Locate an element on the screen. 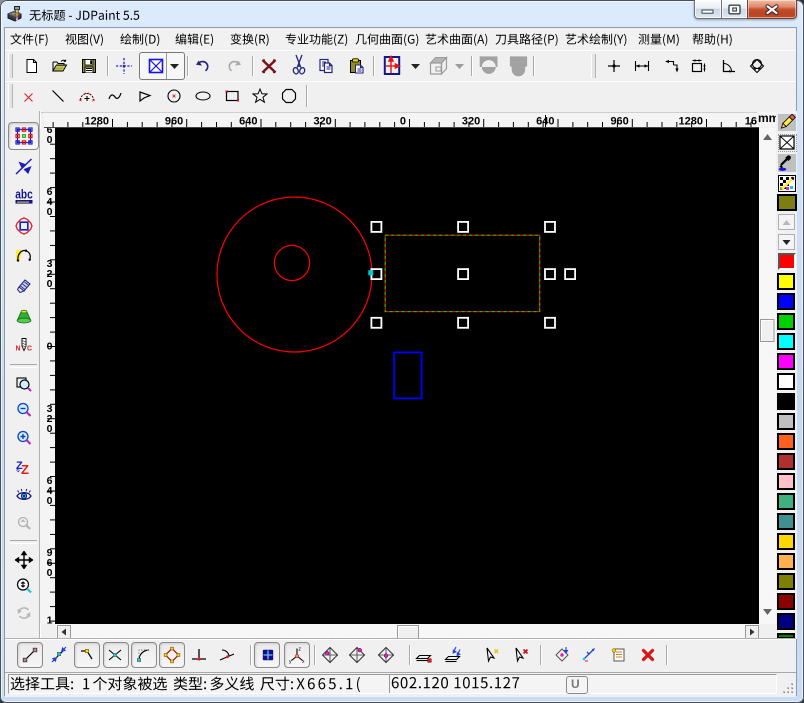 The image size is (804, 703). svg-text: z is located at coordinates (300, 649).